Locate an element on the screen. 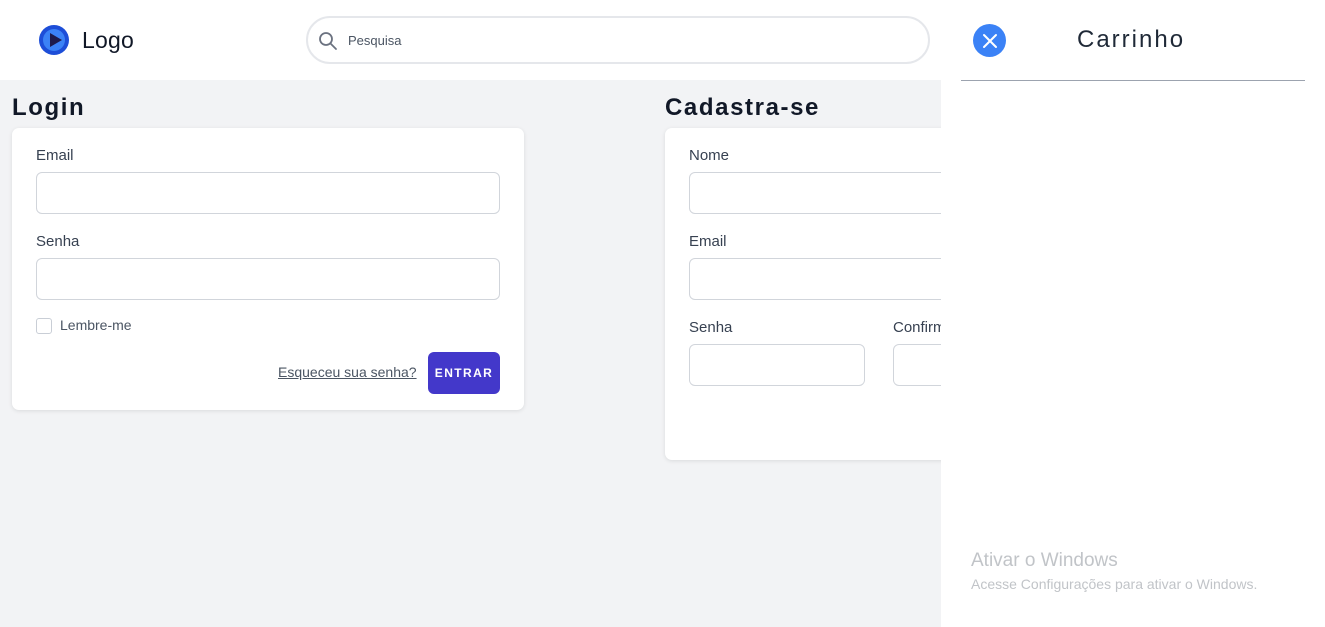  login-email-input is located at coordinates (268, 193).